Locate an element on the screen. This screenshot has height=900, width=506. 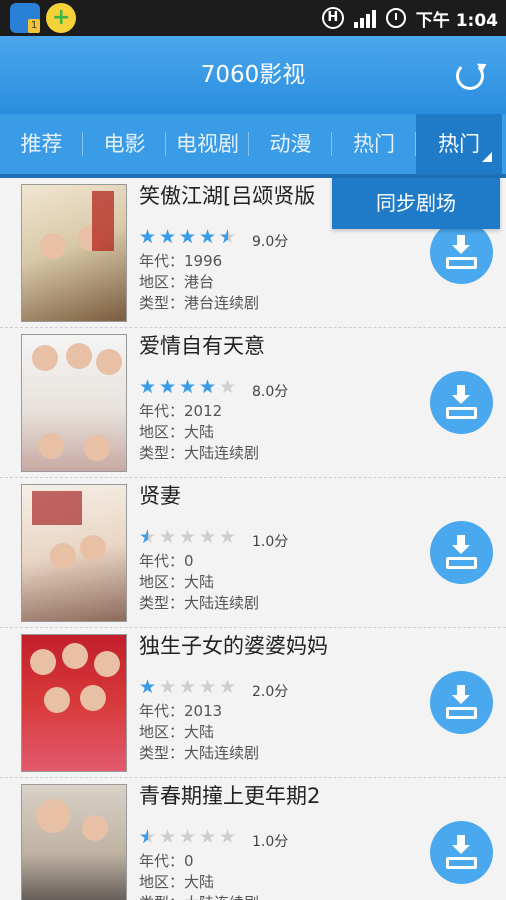
region-label: 地区：港台 is located at coordinates (177, 282).